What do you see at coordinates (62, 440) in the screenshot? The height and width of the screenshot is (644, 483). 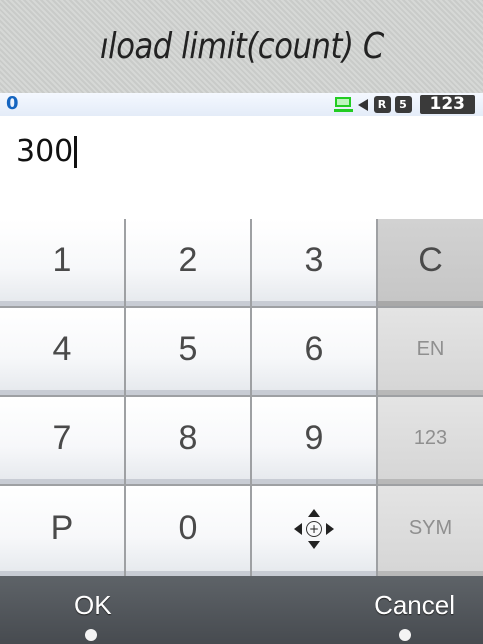 I see `key-7: 7` at bounding box center [62, 440].